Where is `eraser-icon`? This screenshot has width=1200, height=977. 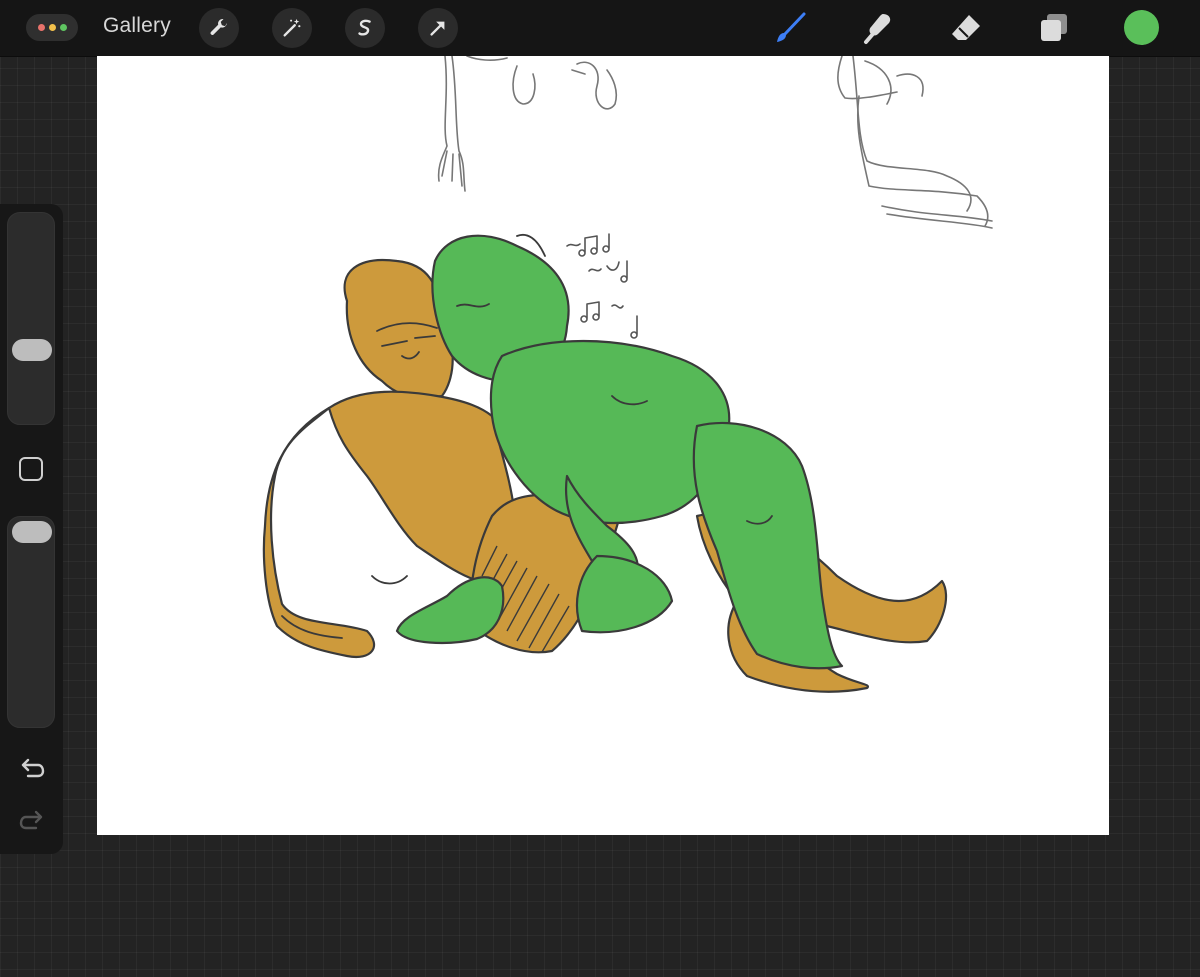 eraser-icon is located at coordinates (966, 27).